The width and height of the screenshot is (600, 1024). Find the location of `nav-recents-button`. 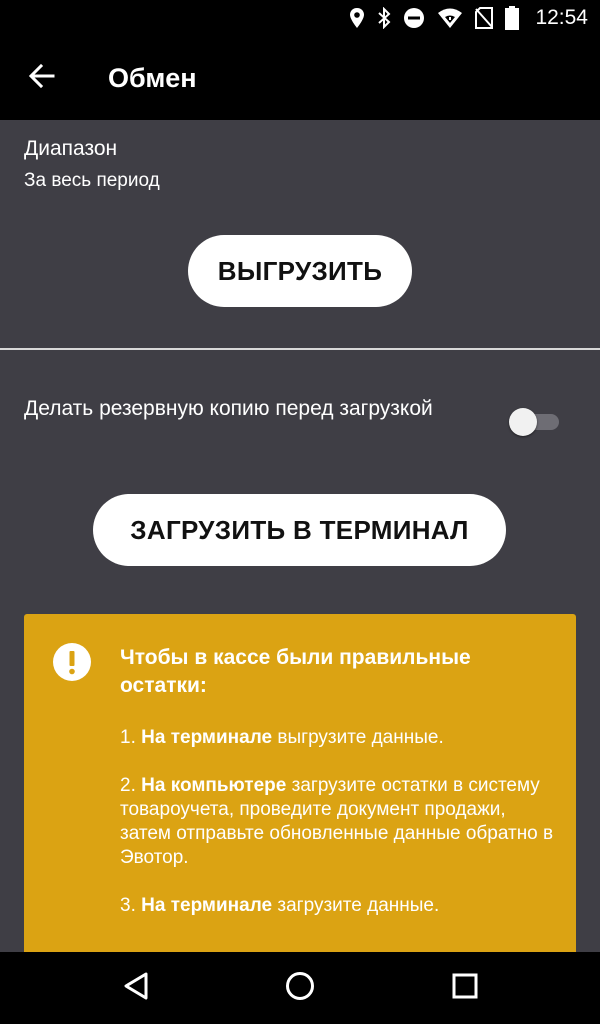

nav-recents-button is located at coordinates (465, 988).